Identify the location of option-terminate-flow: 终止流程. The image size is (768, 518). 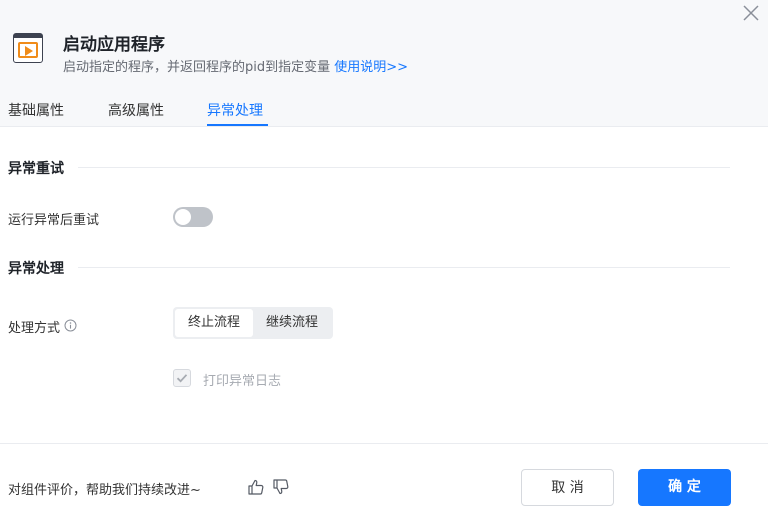
(214, 323).